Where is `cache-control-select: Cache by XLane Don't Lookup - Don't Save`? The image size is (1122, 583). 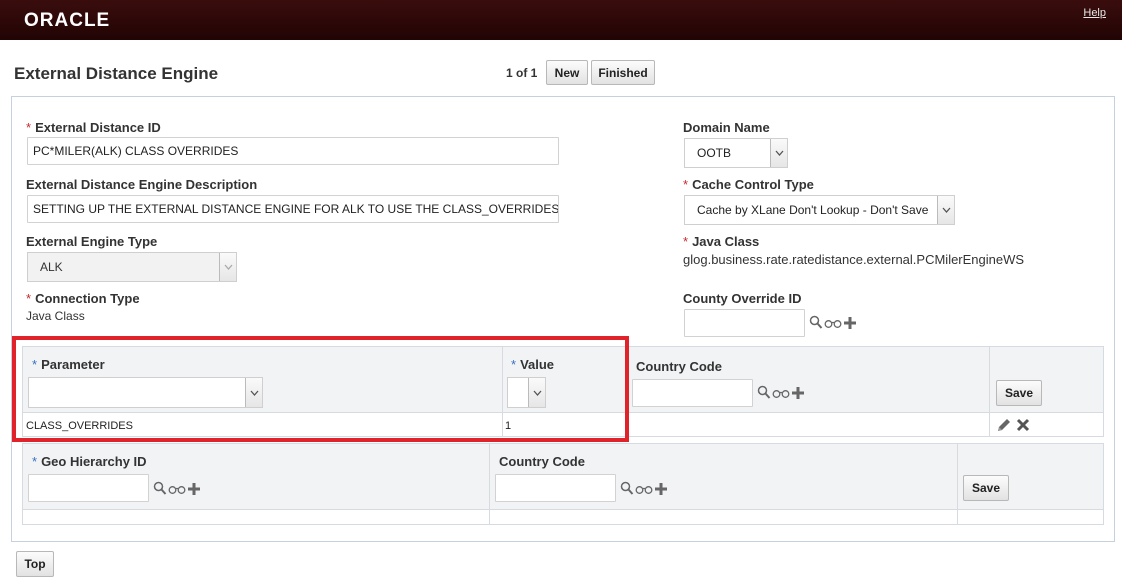 cache-control-select: Cache by XLane Don't Lookup - Don't Save is located at coordinates (819, 210).